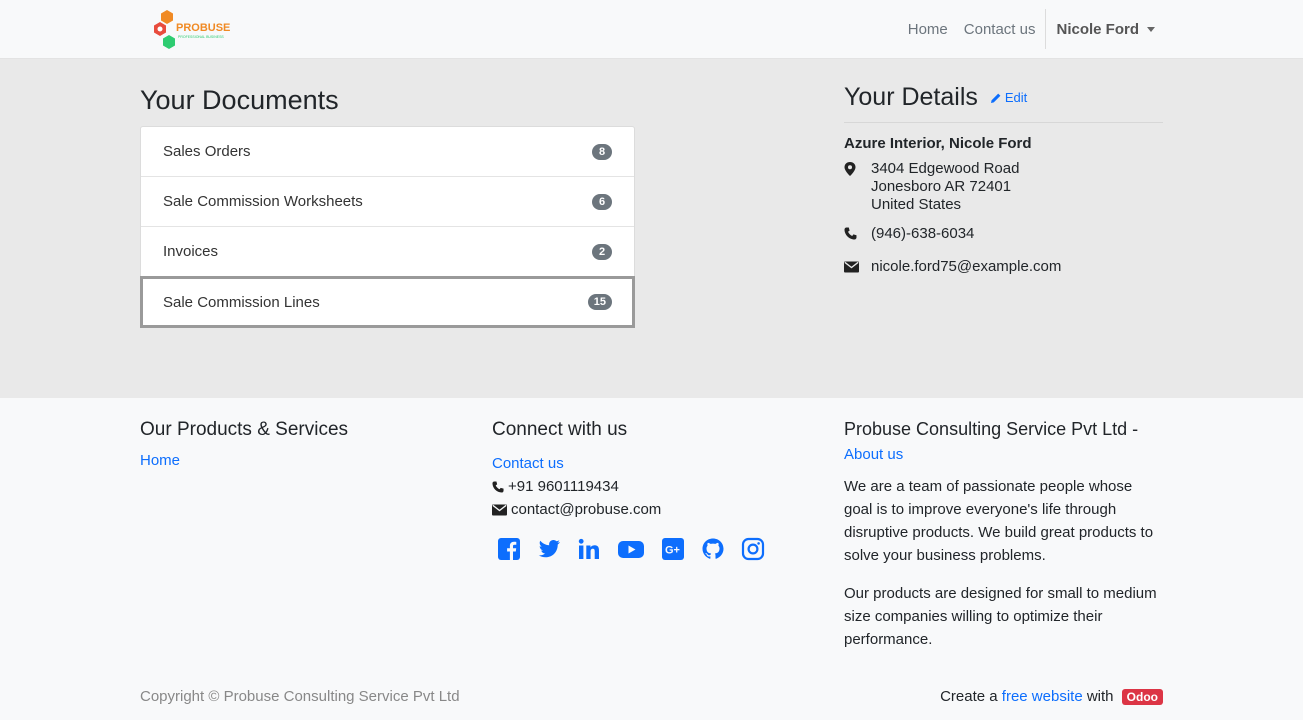  I want to click on facebook-icon, so click(509, 549).